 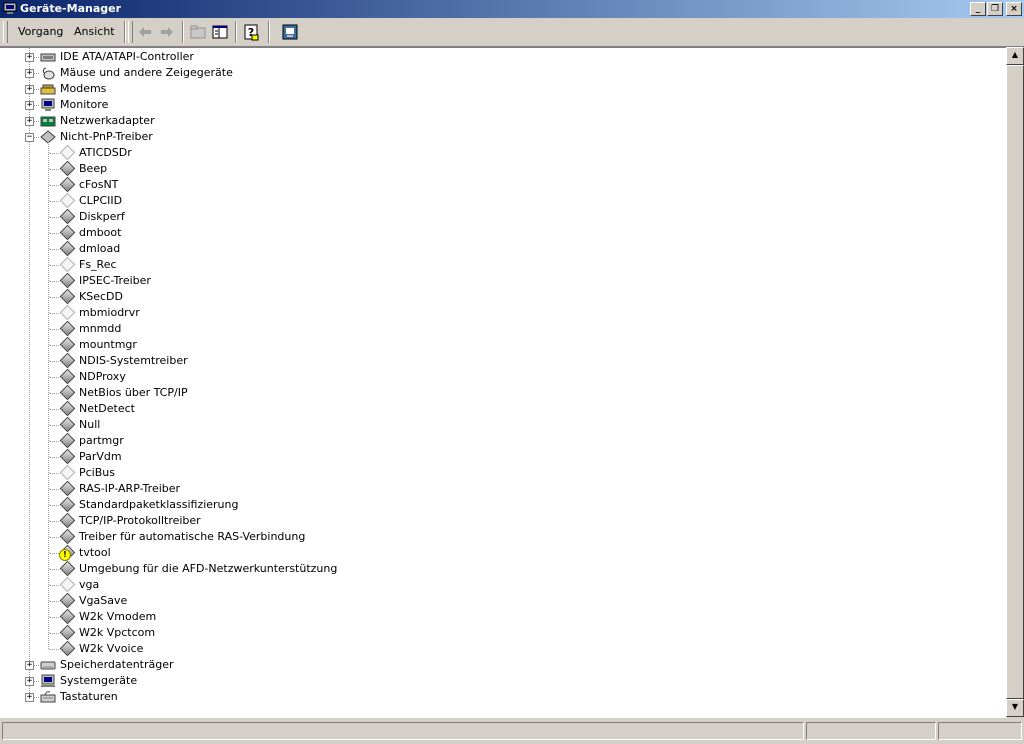 I want to click on scroll-up-button: ▲, so click(x=1015, y=56).